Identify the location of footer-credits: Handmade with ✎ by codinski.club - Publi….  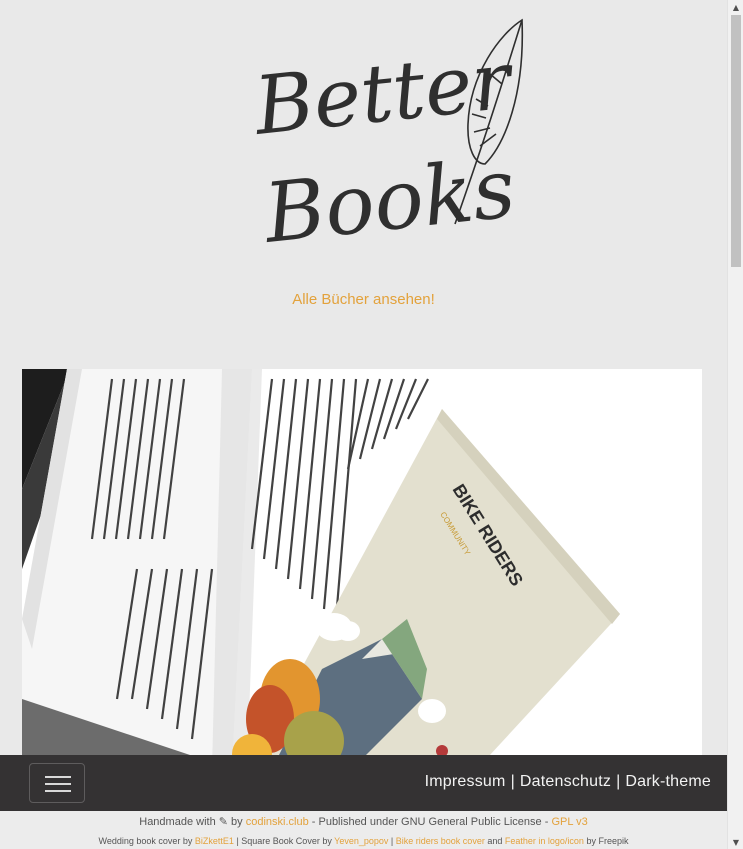
(363, 822).